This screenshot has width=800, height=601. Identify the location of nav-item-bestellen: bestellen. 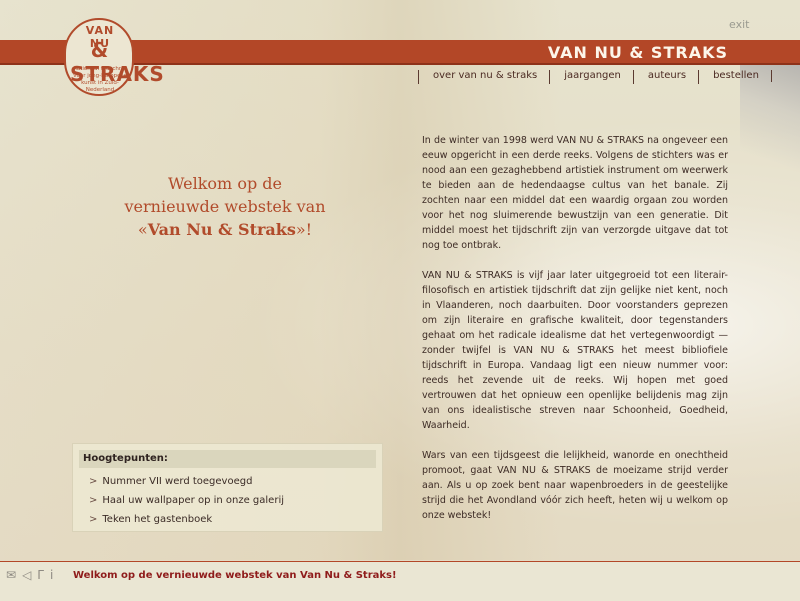
(734, 77).